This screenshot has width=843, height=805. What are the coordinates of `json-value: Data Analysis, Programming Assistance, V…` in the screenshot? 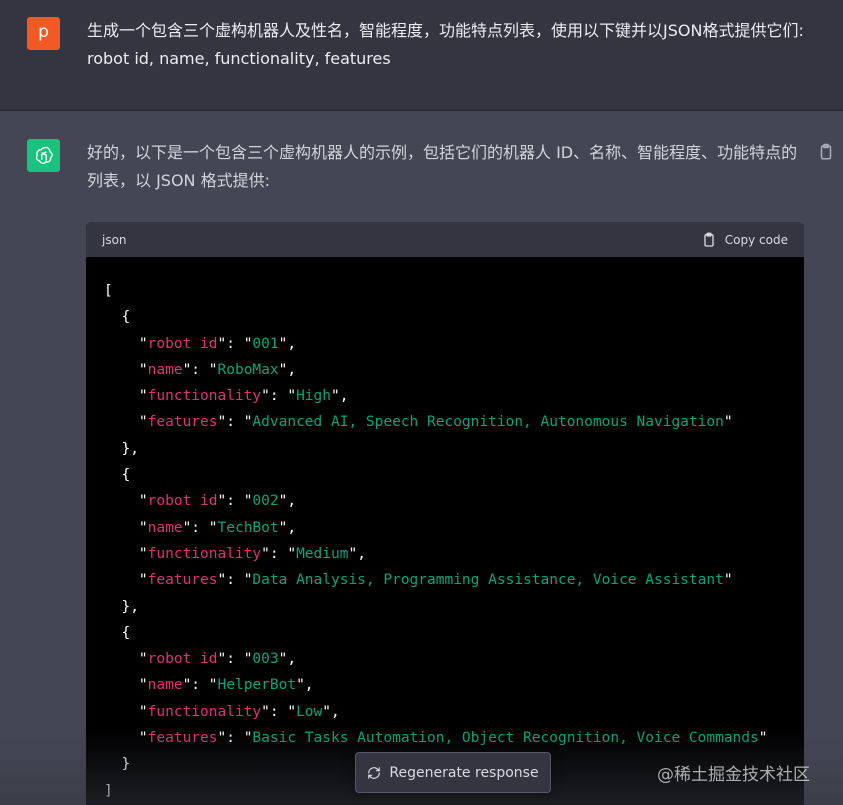 It's located at (488, 580).